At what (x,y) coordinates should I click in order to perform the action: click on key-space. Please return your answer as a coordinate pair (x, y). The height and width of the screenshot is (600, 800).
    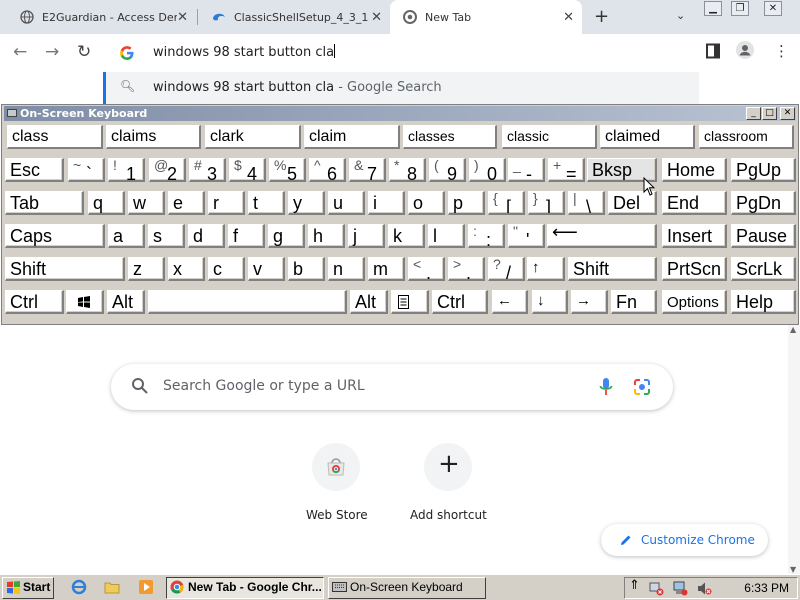
    Looking at the image, I should click on (247, 302).